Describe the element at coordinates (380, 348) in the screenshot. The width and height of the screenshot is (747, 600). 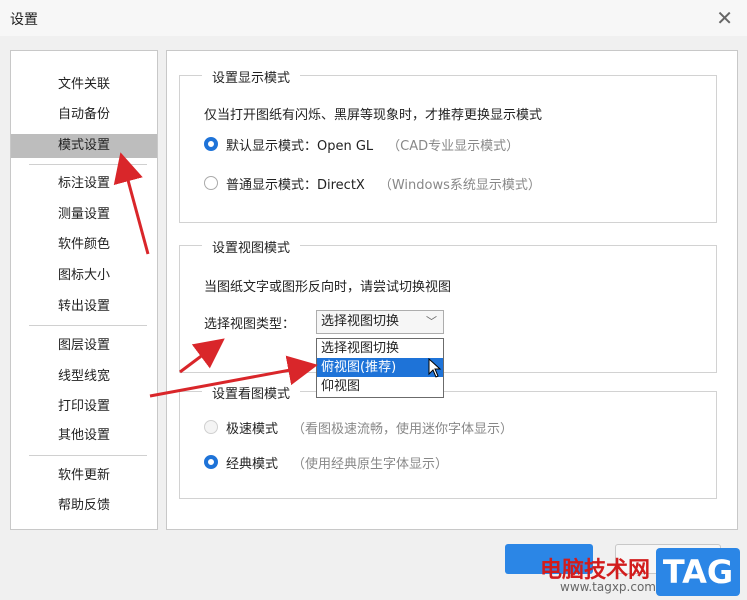
I see `dropdown-option-switch-view: 选择视图切换` at that location.